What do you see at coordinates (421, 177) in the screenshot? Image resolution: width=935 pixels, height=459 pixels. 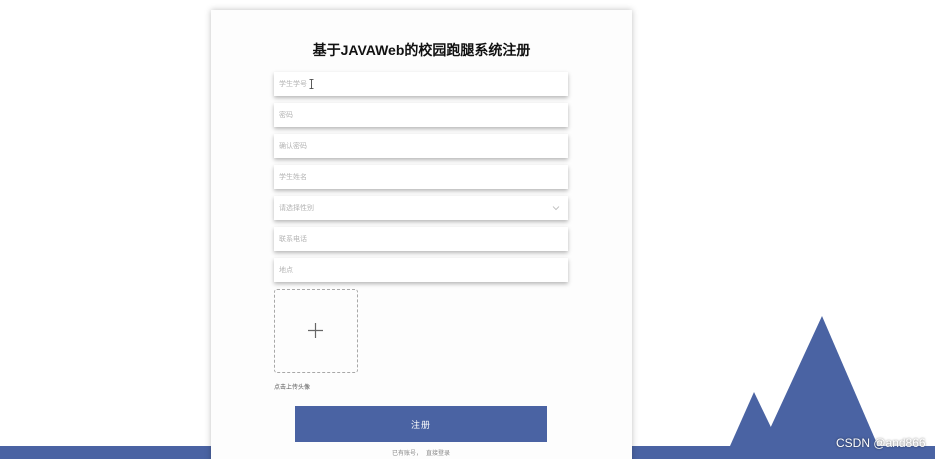 I see `student-name-input: 学生姓名` at bounding box center [421, 177].